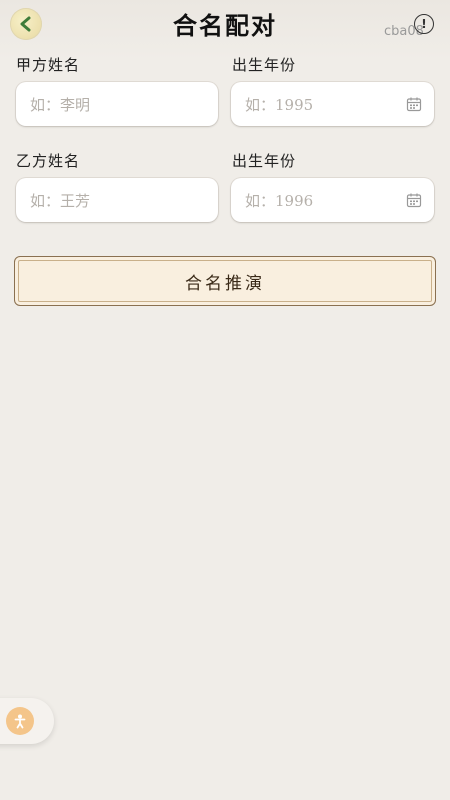 This screenshot has width=450, height=800. What do you see at coordinates (48, 65) in the screenshot?
I see `party-a-name-label: 甲方姓名` at bounding box center [48, 65].